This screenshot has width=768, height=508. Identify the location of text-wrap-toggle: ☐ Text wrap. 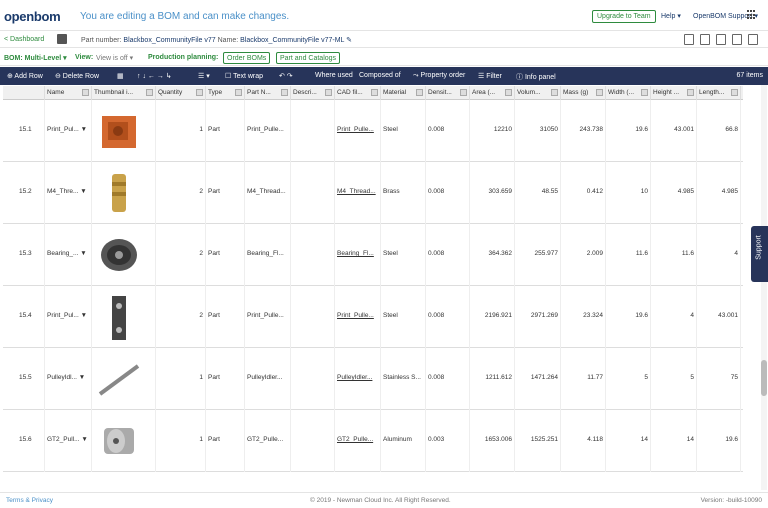
(244, 76).